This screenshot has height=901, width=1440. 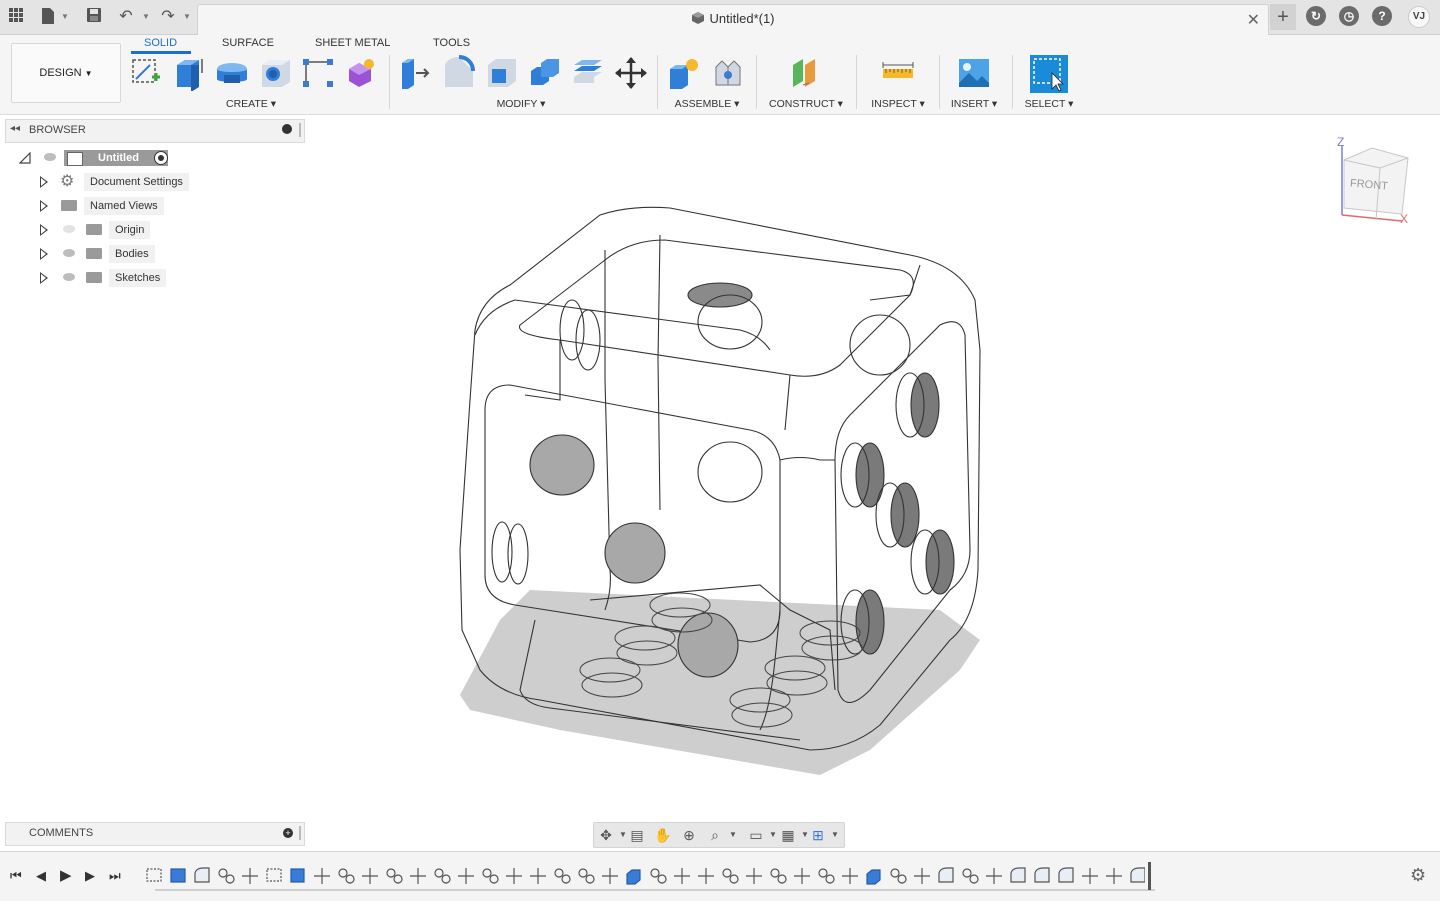 I want to click on job-status-icon: ↻, so click(x=1316, y=16).